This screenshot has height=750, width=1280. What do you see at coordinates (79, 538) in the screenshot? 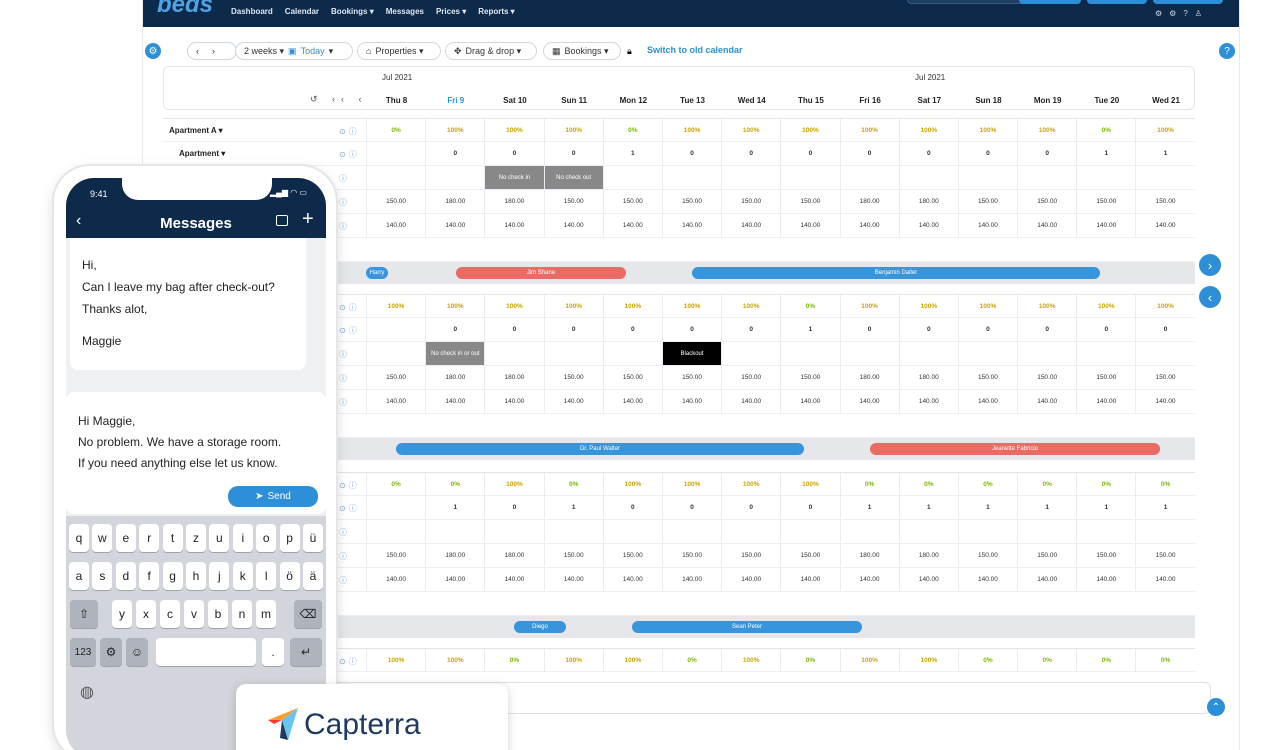
I see `key: q` at bounding box center [79, 538].